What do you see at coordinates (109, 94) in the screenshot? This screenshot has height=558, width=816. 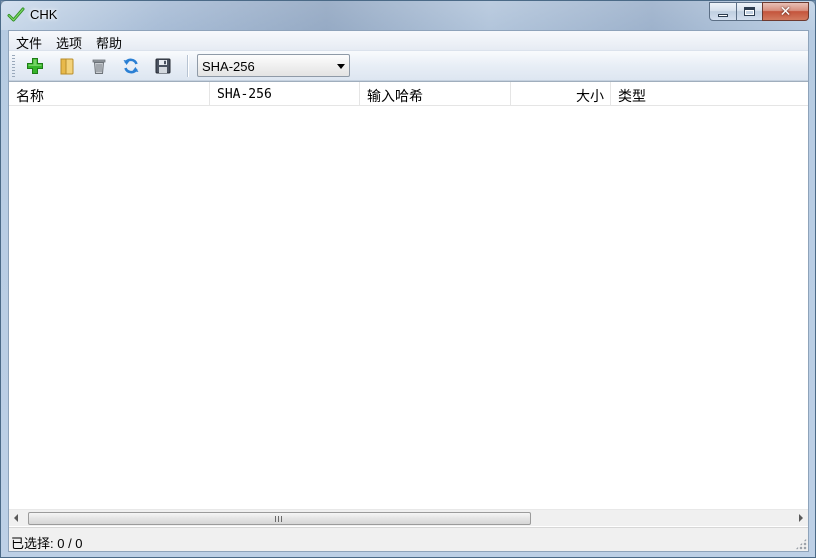 I see `column-header-name: 名称` at bounding box center [109, 94].